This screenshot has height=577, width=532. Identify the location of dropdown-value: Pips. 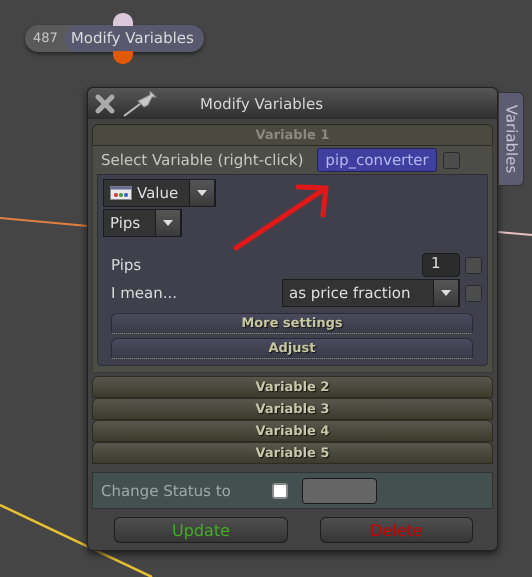
(125, 223).